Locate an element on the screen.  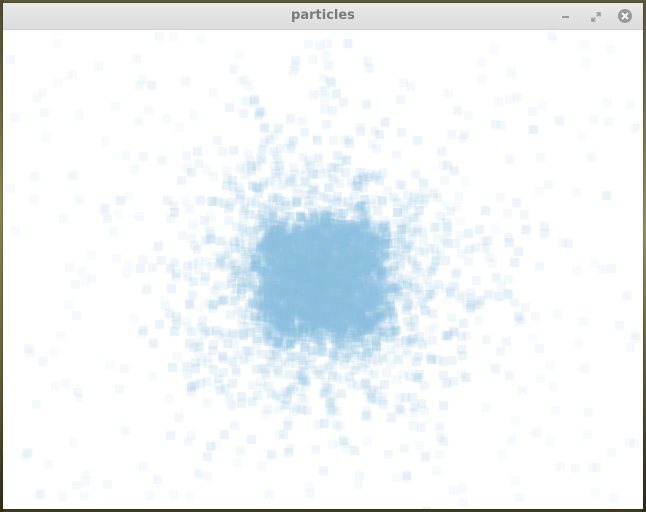
maximize-icon is located at coordinates (596, 16).